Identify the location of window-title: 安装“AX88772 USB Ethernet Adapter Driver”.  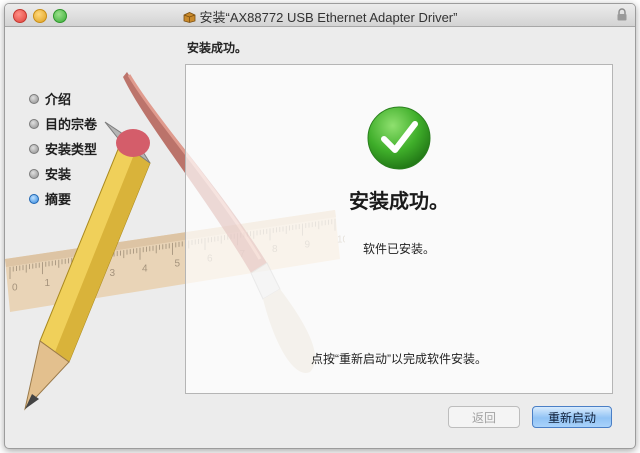
(328, 17).